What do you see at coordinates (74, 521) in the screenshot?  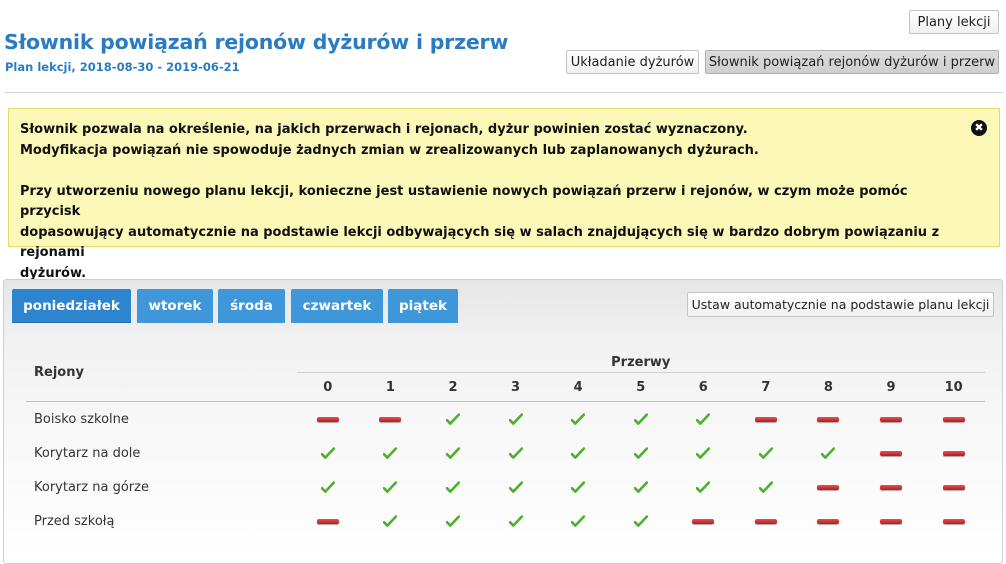 I see `rejon-name: Przed szkołą` at bounding box center [74, 521].